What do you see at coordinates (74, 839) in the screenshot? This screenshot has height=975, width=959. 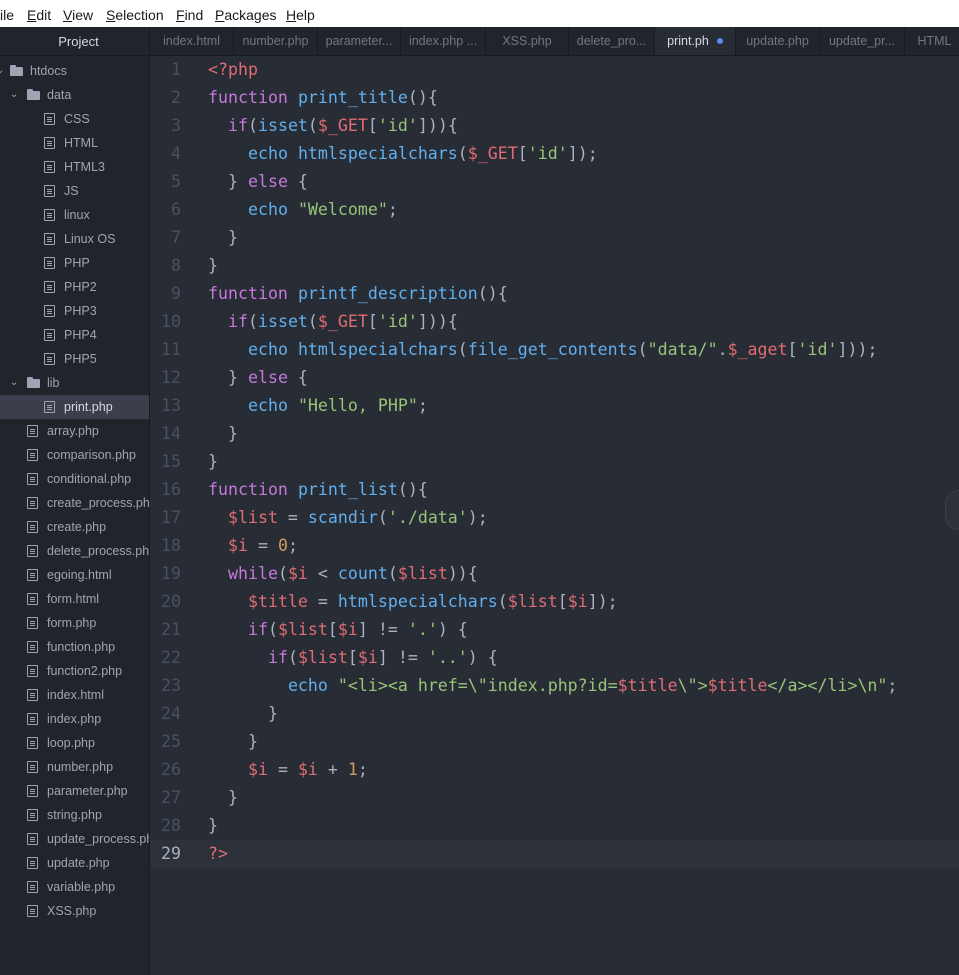 I see `tree-file-update-process-php: update_process.php` at bounding box center [74, 839].